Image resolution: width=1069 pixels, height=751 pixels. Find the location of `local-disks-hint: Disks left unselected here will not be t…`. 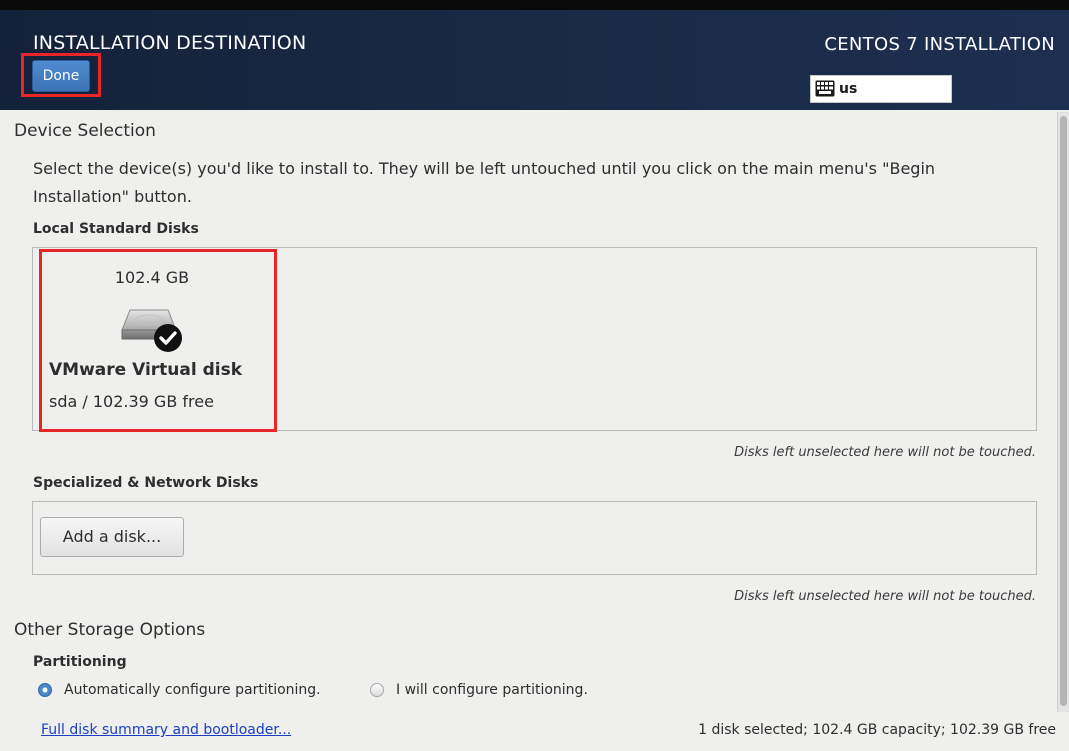

local-disks-hint: Disks left unselected here will not be t… is located at coordinates (885, 452).